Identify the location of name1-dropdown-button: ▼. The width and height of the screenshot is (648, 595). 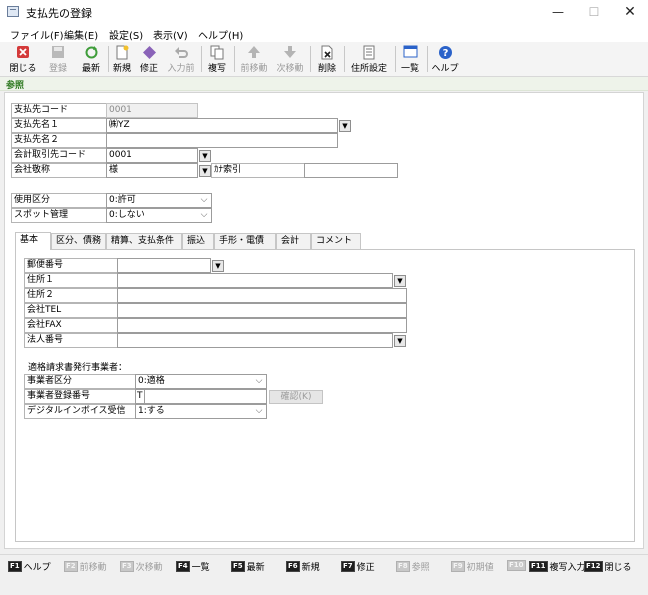
(345, 126).